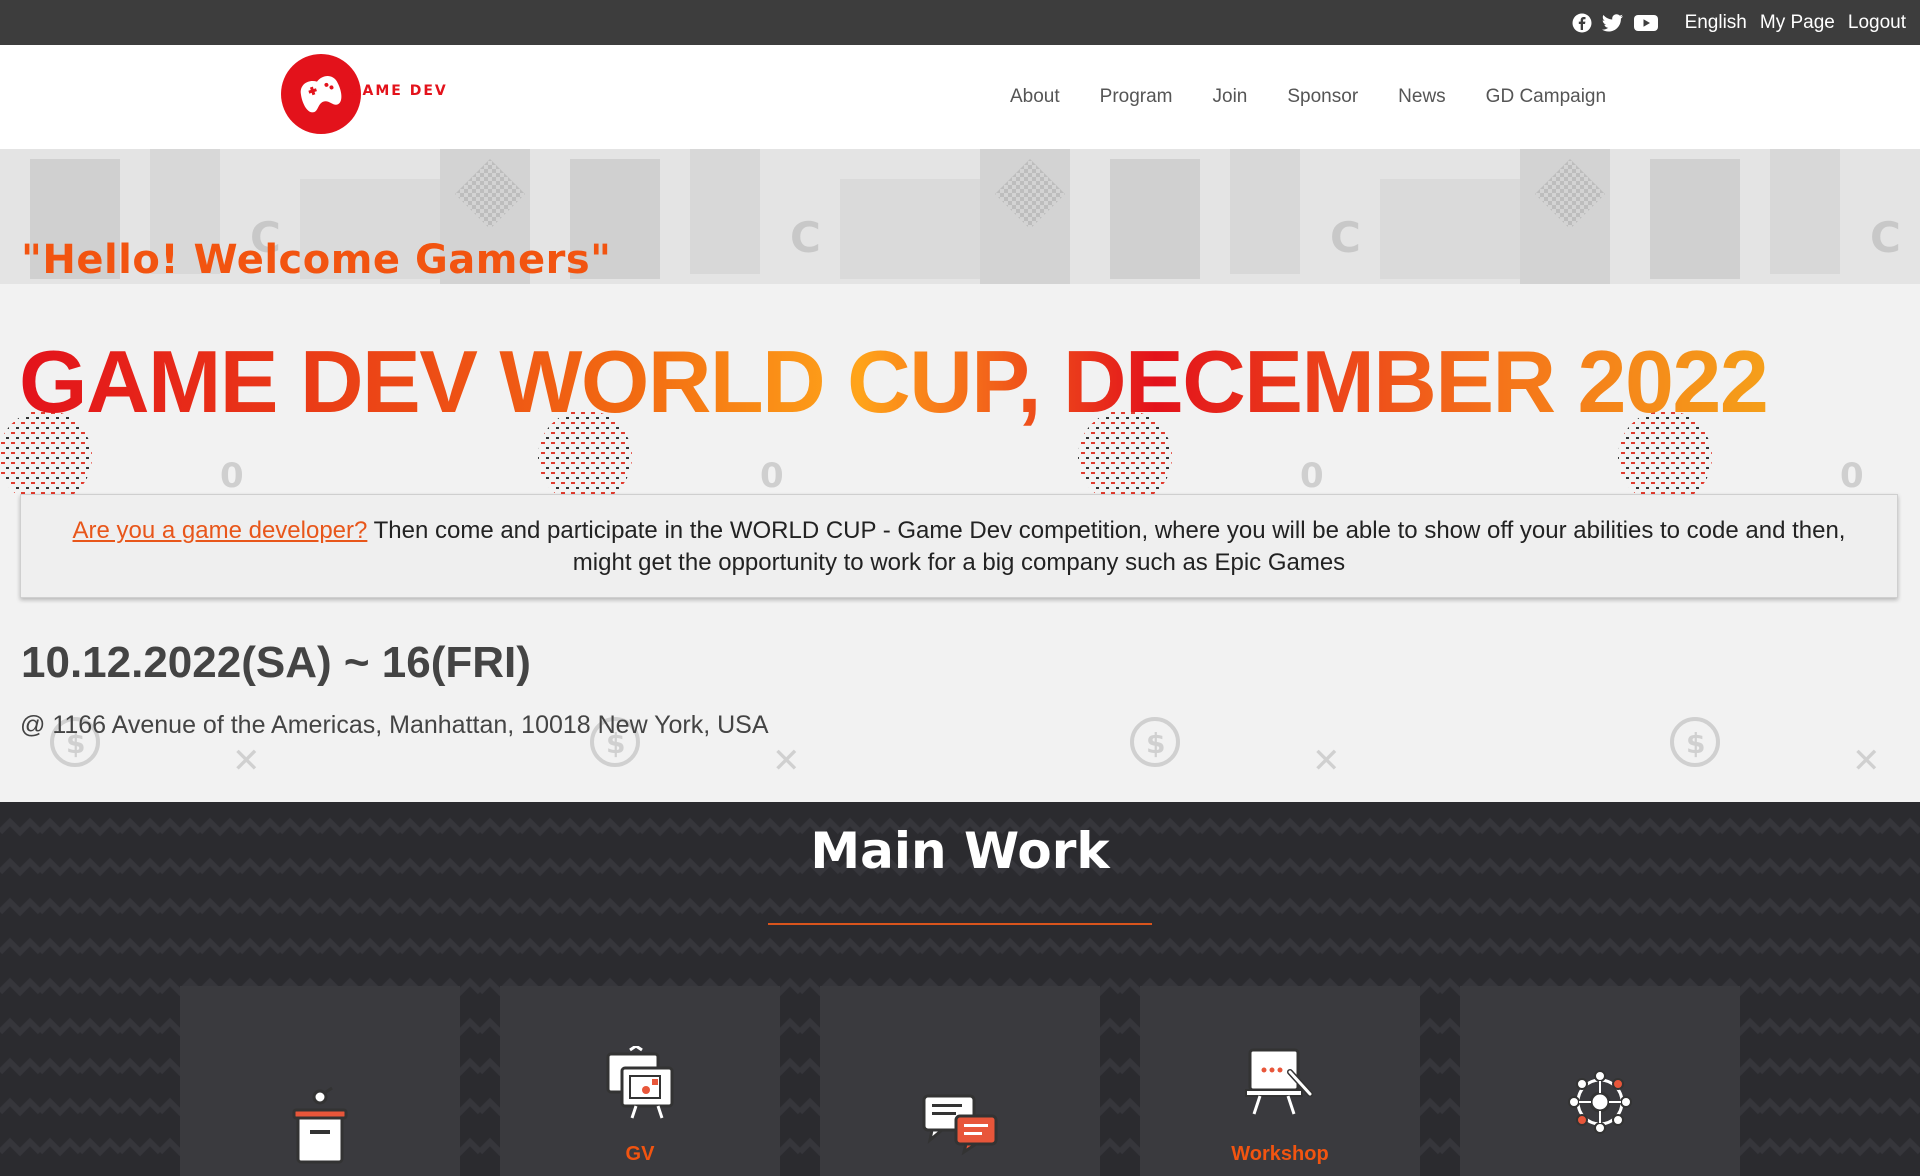 The image size is (1920, 1176). I want to click on event-title: GAME DEV WORLD CUP, DECEMBER 2022, so click(894, 381).